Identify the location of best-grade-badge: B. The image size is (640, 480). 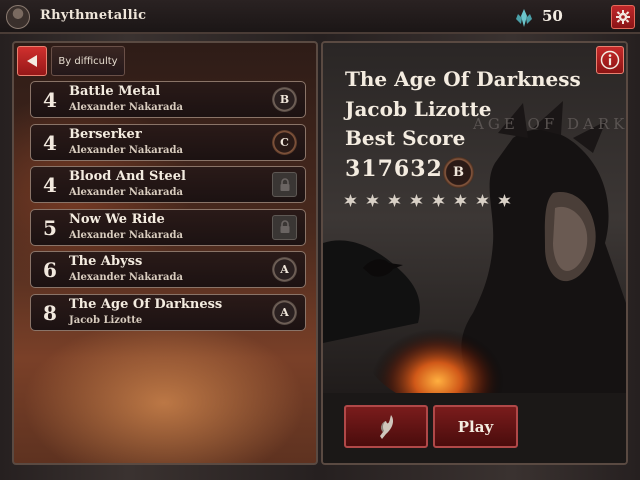
(458, 172).